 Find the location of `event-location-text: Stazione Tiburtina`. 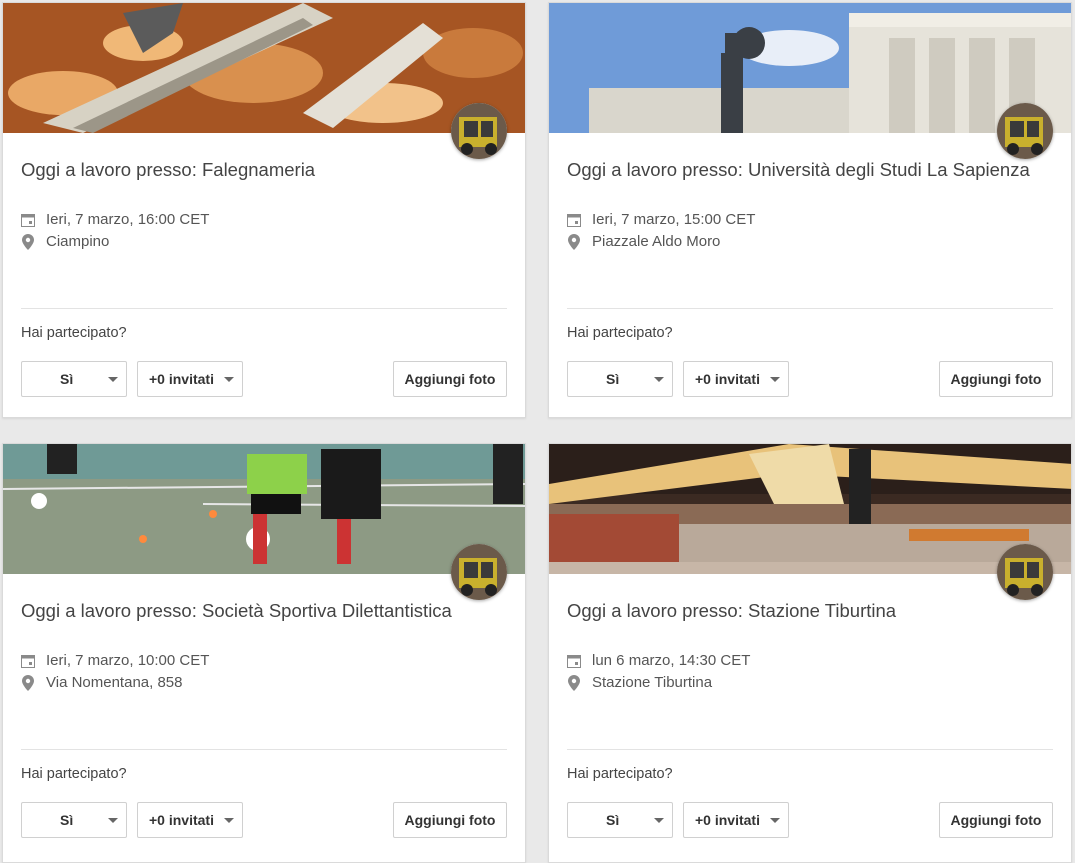

event-location-text: Stazione Tiburtina is located at coordinates (652, 682).